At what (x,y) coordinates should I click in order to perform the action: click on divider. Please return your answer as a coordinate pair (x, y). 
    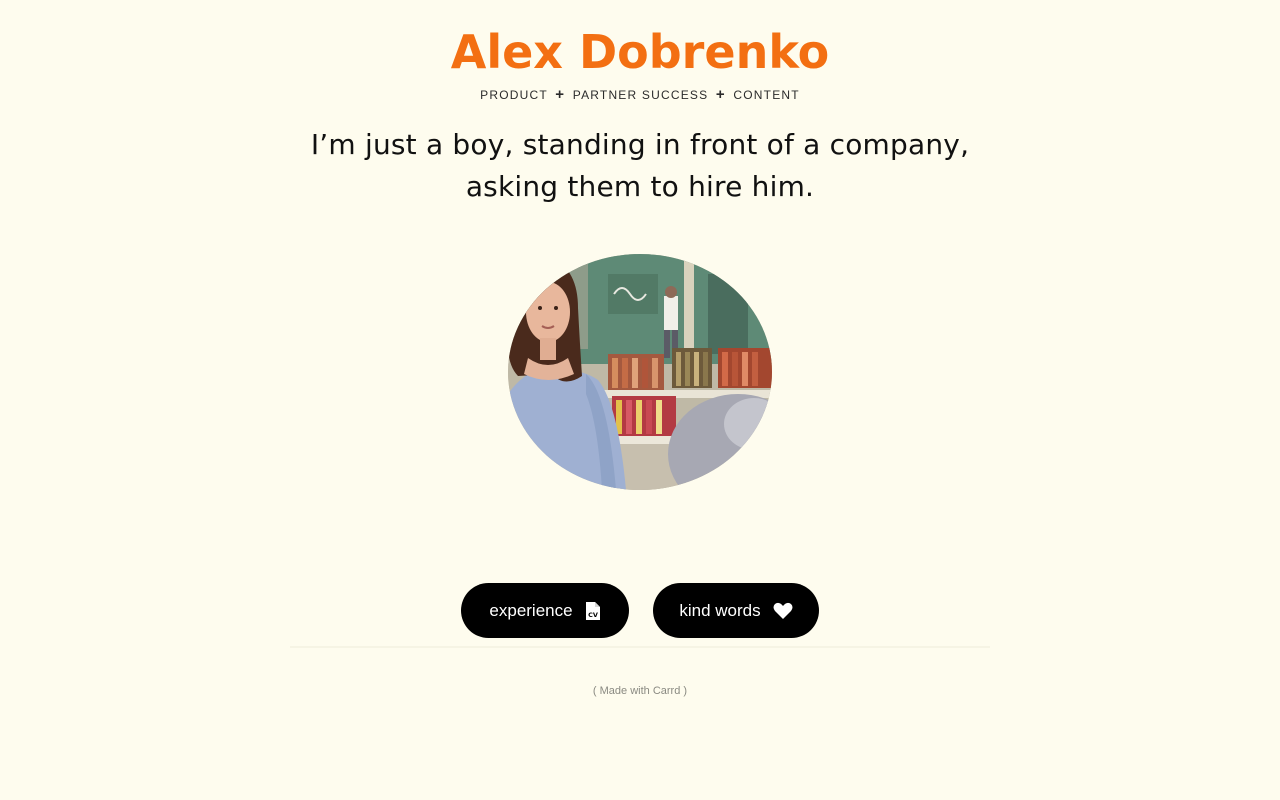
    Looking at the image, I should click on (640, 647).